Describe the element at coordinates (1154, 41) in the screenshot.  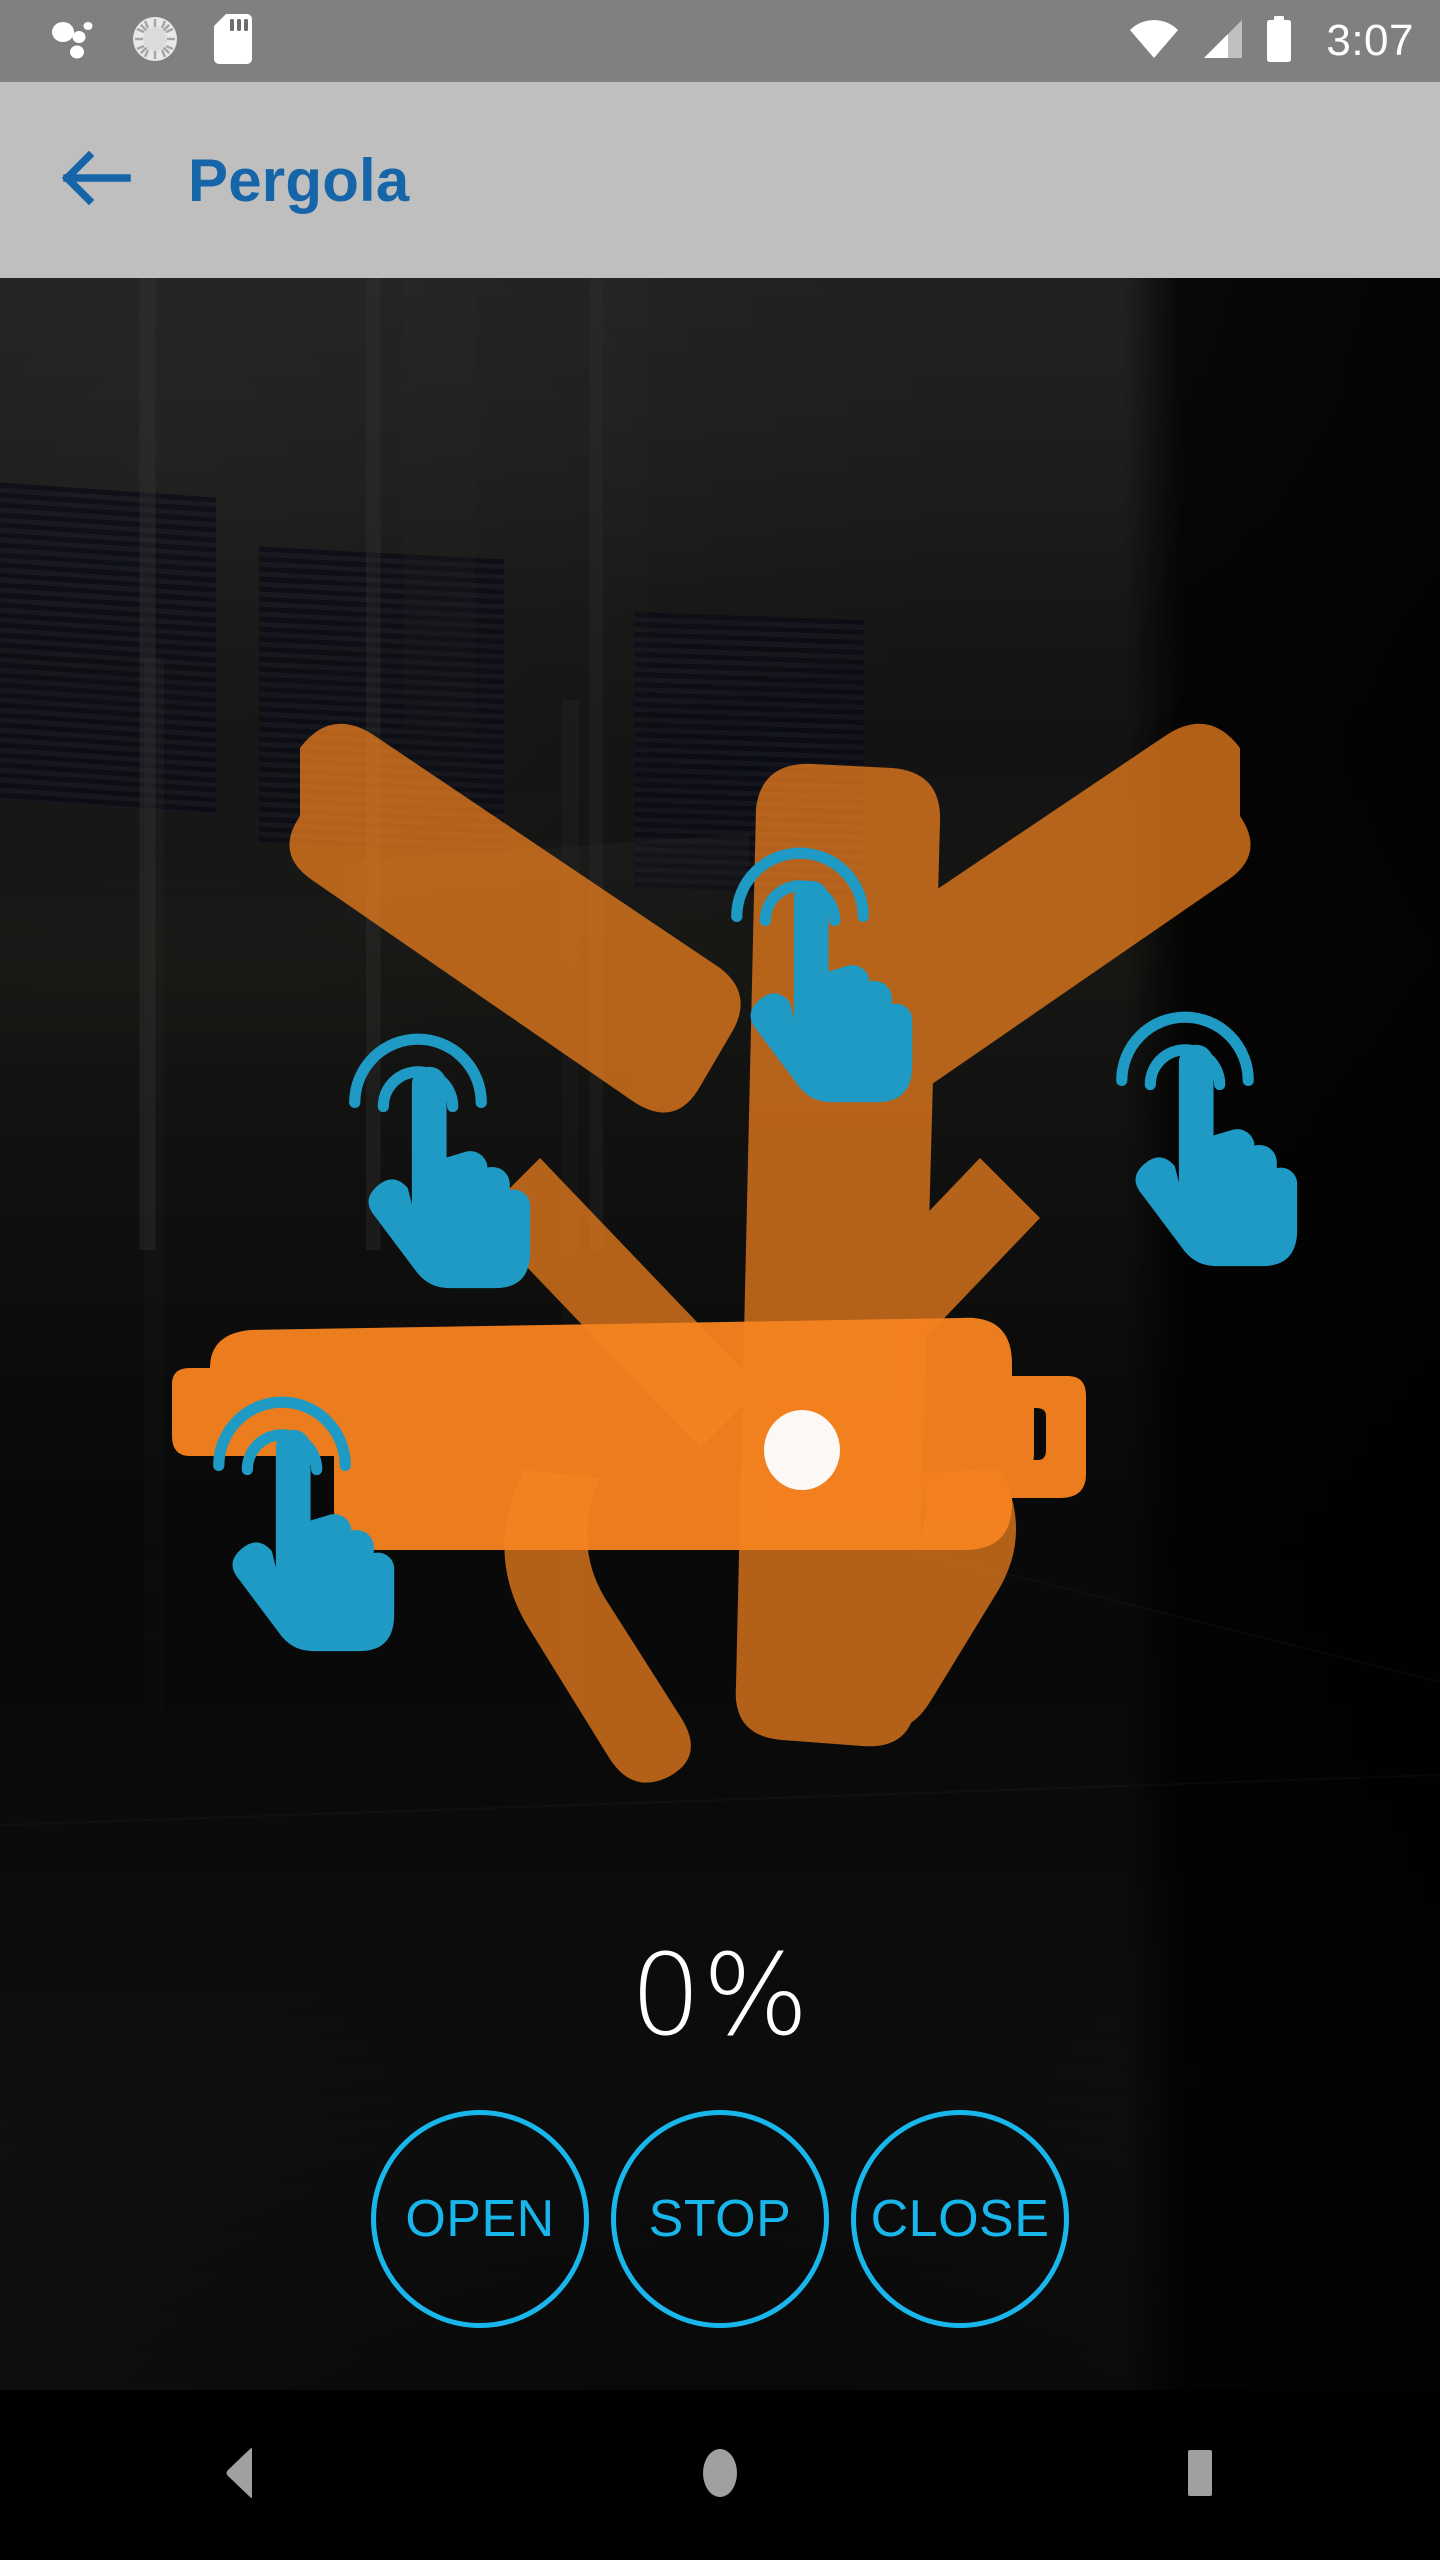
I see `wifi-icon` at that location.